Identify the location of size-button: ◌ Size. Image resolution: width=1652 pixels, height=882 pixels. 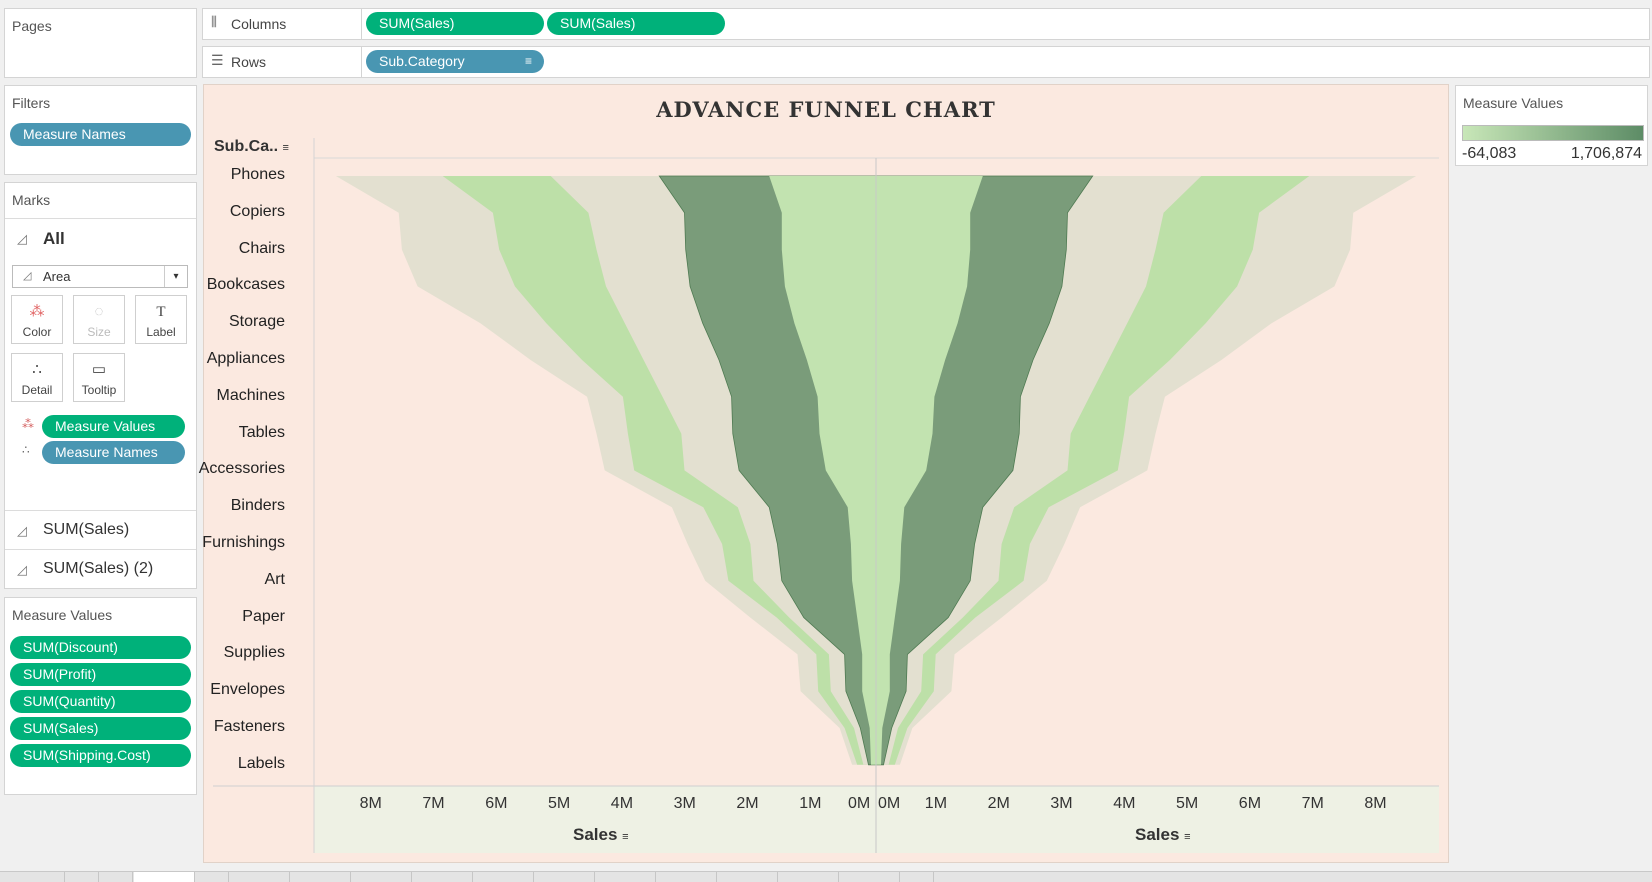
(99, 319).